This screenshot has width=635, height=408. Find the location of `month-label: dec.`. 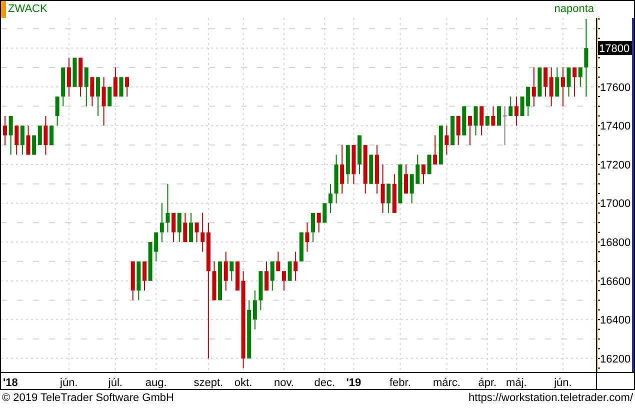

month-label: dec. is located at coordinates (325, 383).